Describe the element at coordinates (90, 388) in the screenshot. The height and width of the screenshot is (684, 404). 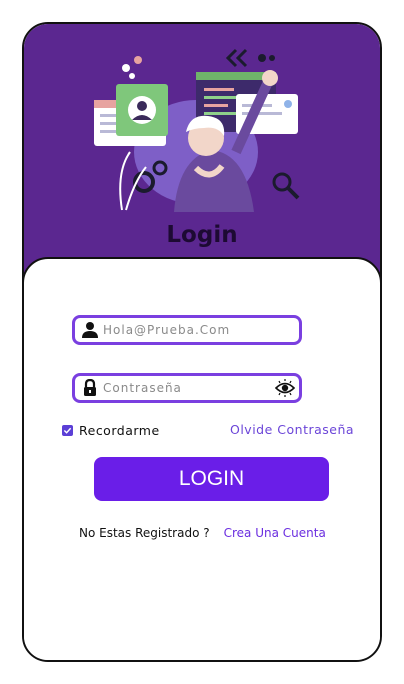
I see `lock-icon` at that location.